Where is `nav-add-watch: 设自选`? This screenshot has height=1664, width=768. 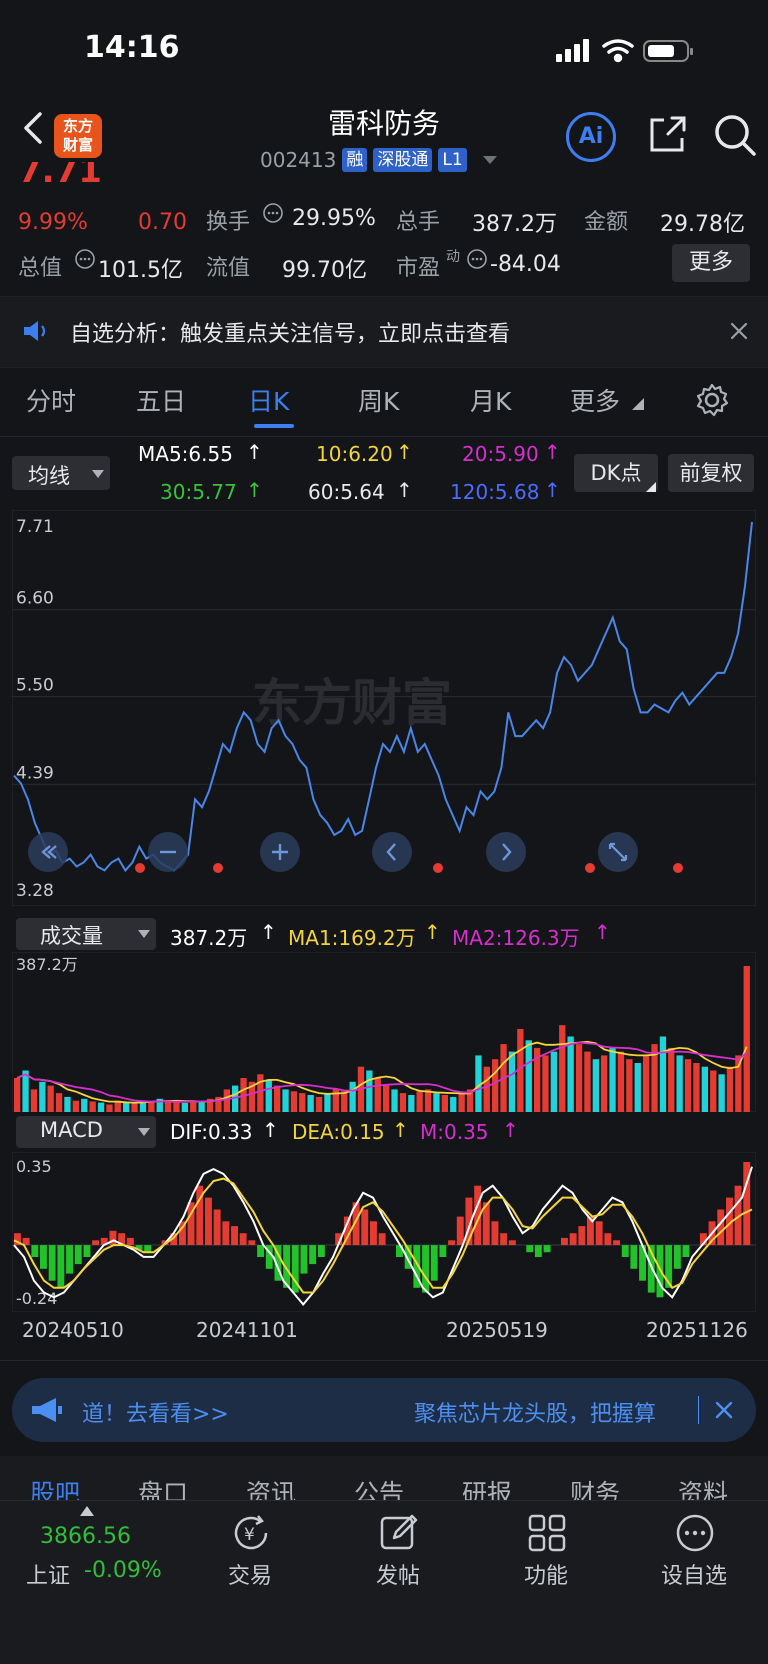
nav-add-watch: 设自选 is located at coordinates (694, 1574).